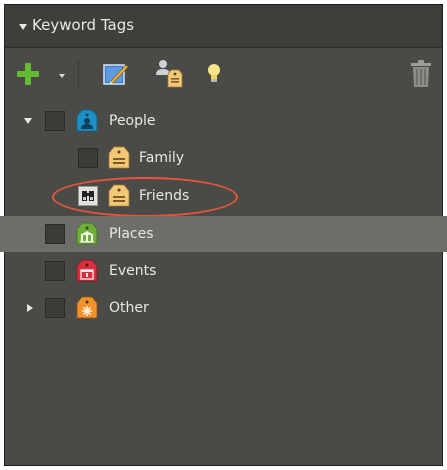  What do you see at coordinates (129, 308) in the screenshot?
I see `tag-label: Other` at bounding box center [129, 308].